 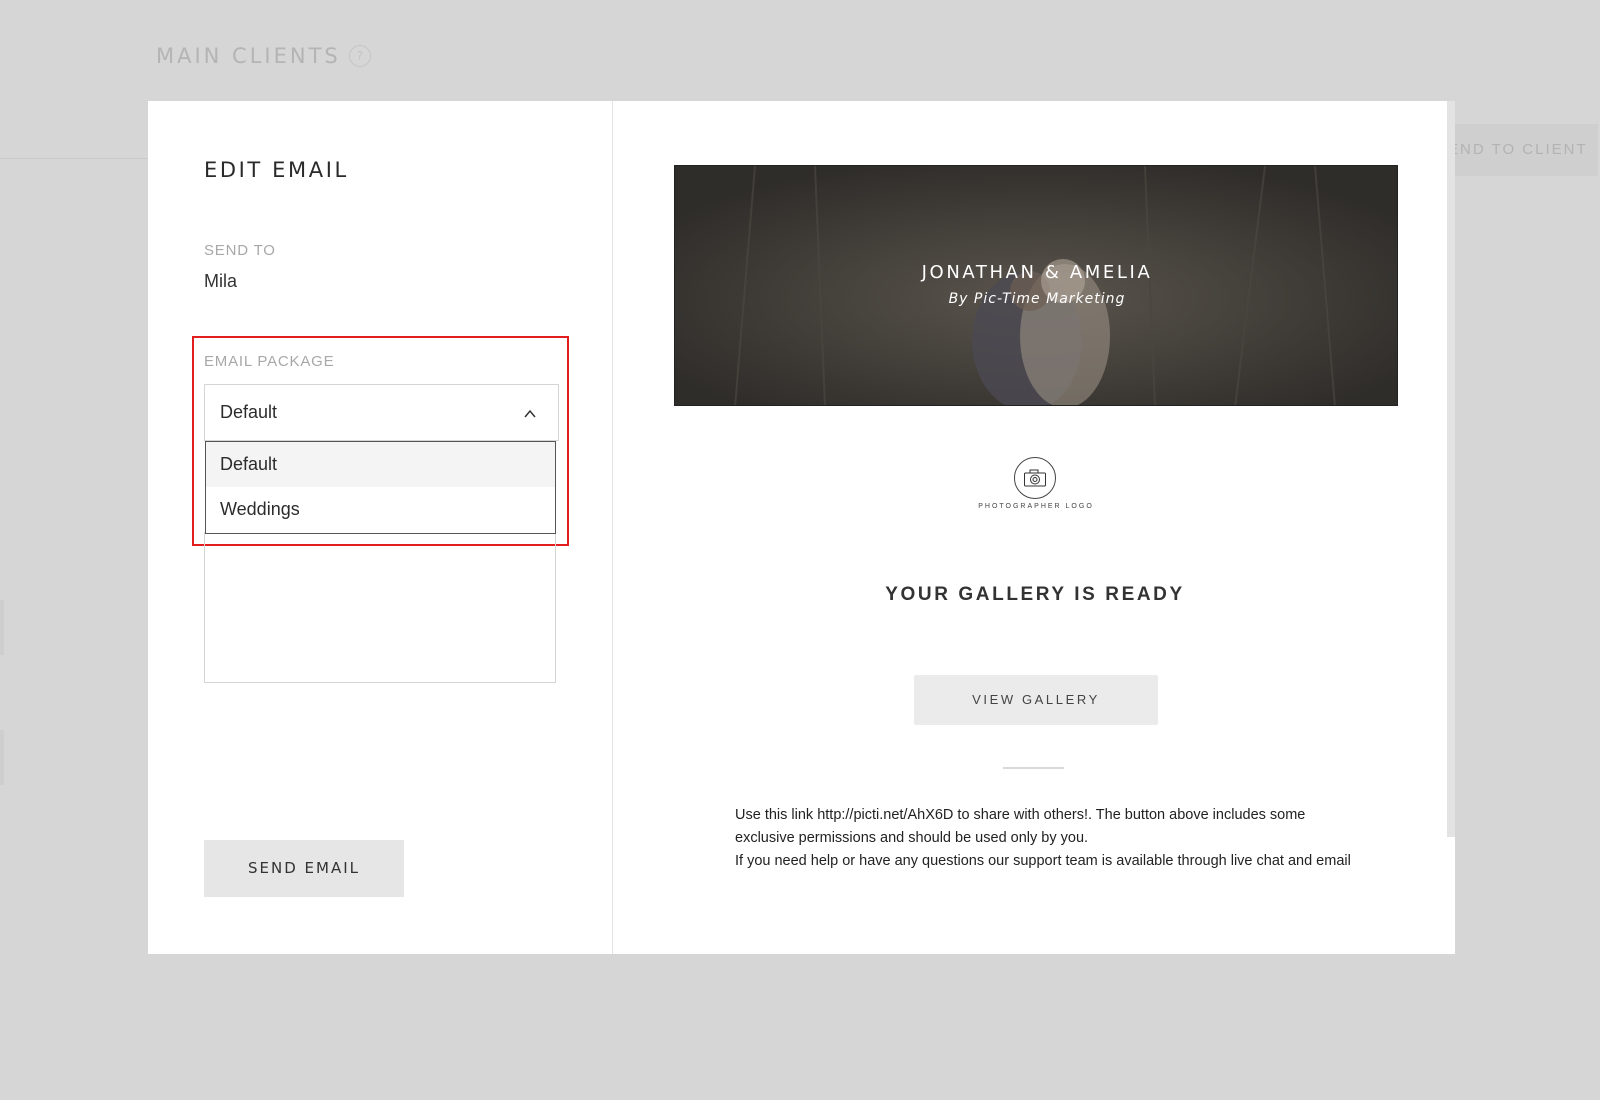 What do you see at coordinates (304, 868) in the screenshot?
I see `send-email-button: SEND EMAIL` at bounding box center [304, 868].